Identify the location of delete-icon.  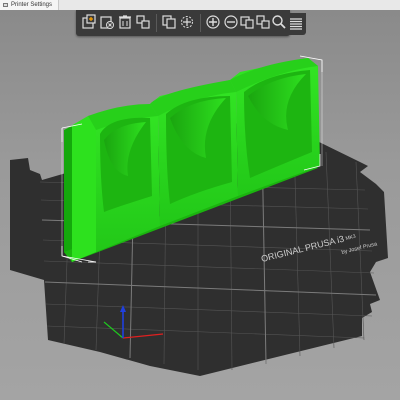
(107, 22).